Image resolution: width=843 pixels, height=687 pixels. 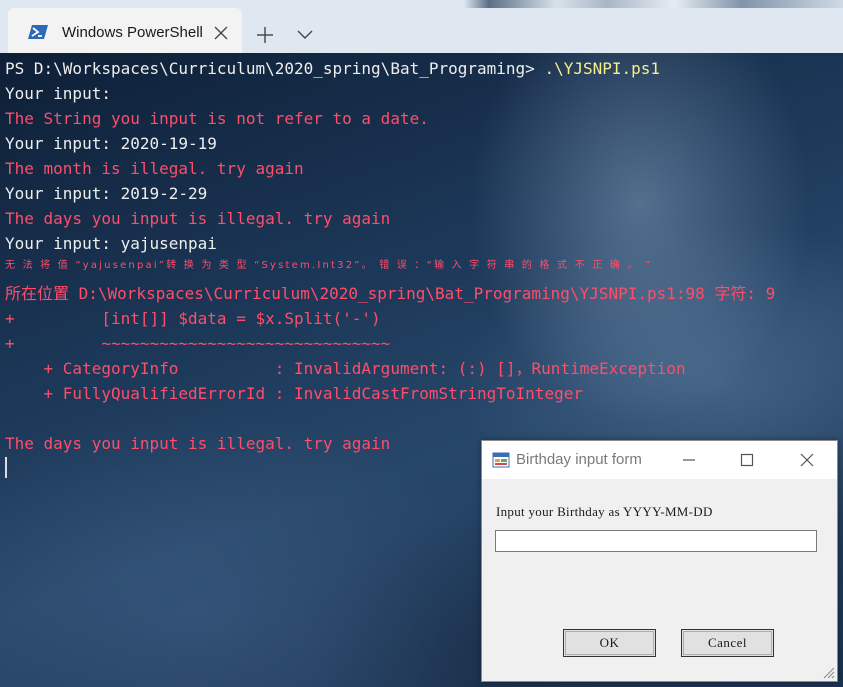 I want to click on error-underline-line: + ~~~~~~~~~~~~~~~~~~~~~~~~~~~~~~, so click(x=198, y=343).